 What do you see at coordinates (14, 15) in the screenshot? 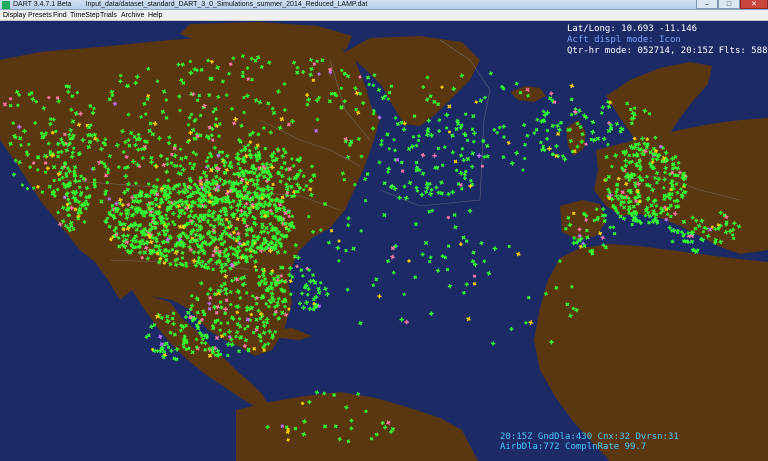
I see `menu-display: Display` at bounding box center [14, 15].